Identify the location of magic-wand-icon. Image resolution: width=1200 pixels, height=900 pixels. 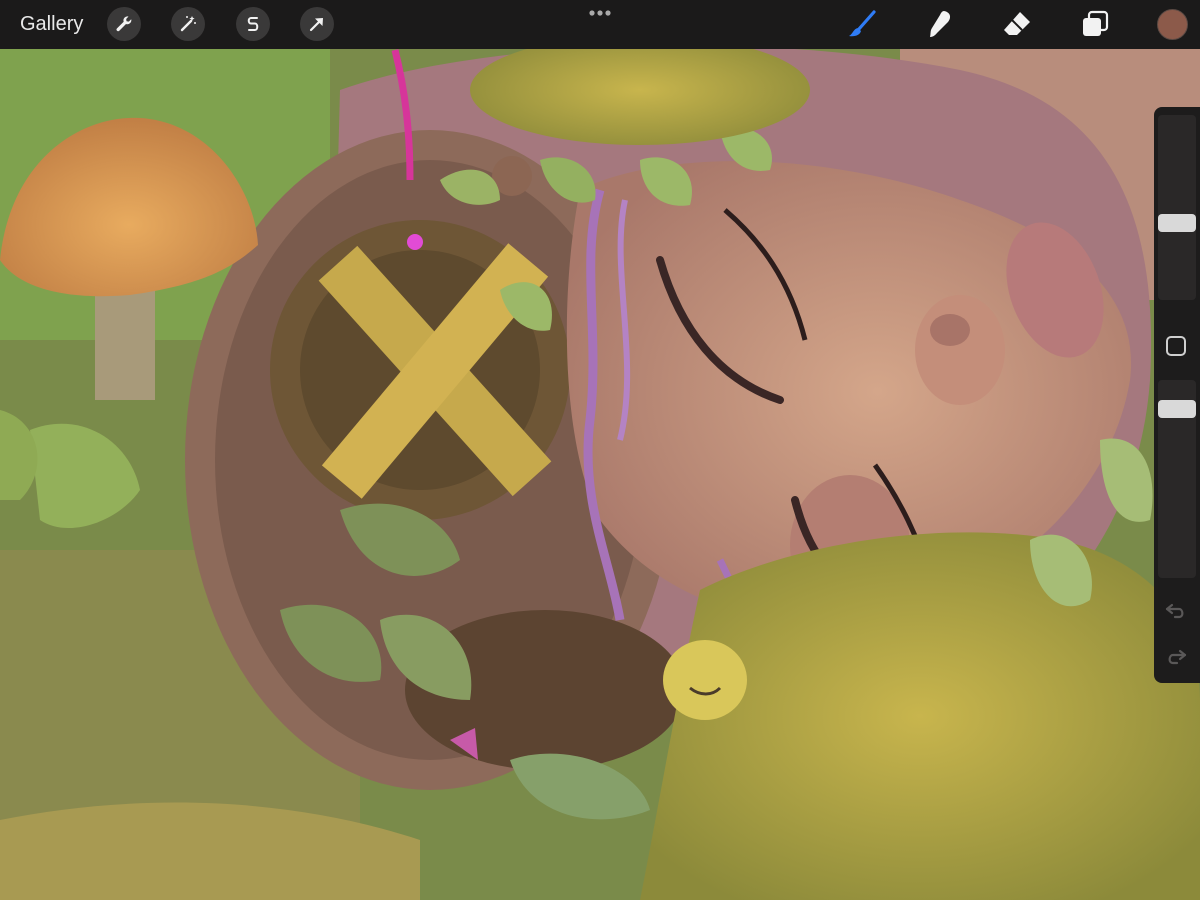
(188, 24).